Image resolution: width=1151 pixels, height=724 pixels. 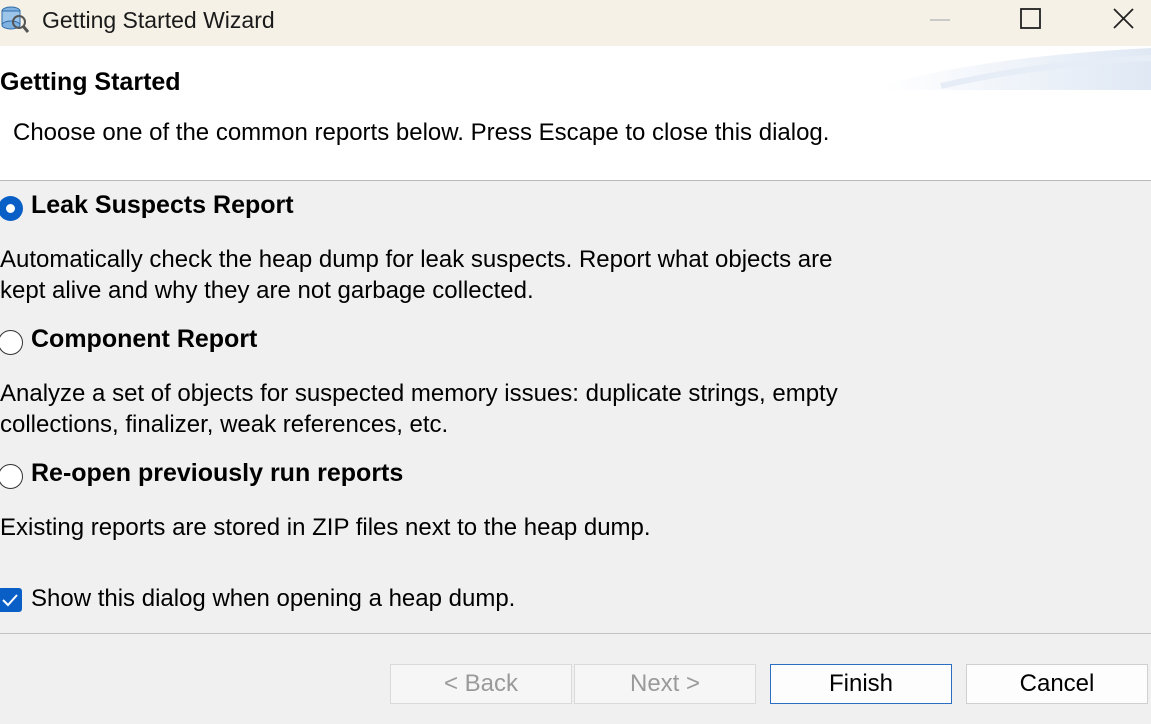 What do you see at coordinates (861, 684) in the screenshot?
I see `finish-button: Finish` at bounding box center [861, 684].